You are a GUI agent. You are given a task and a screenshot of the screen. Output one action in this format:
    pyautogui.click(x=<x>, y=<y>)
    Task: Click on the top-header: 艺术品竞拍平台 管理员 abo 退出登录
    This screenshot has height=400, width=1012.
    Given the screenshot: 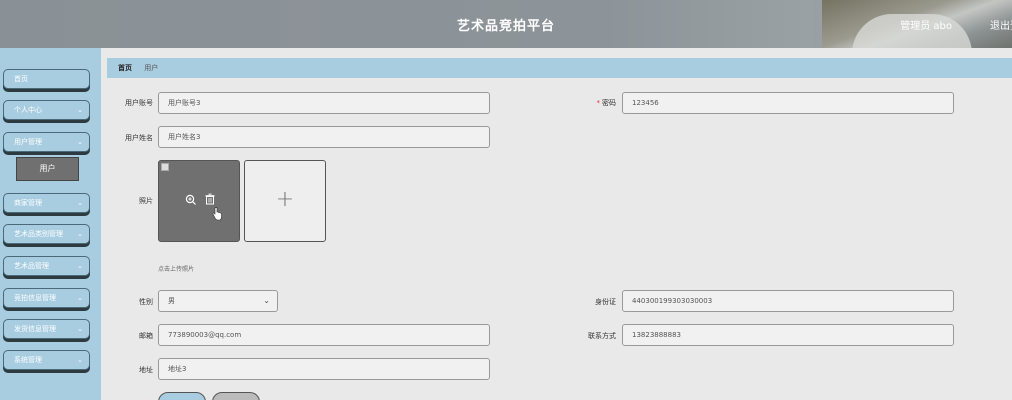 What is the action you would take?
    pyautogui.click(x=506, y=24)
    